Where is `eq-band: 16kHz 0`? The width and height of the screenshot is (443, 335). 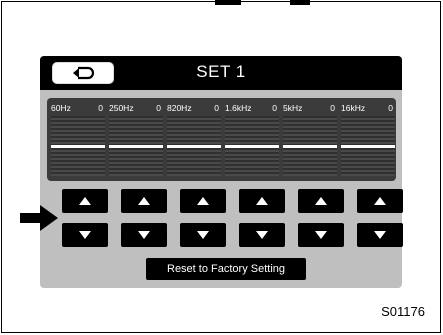 eq-band: 16kHz 0 is located at coordinates (366, 139).